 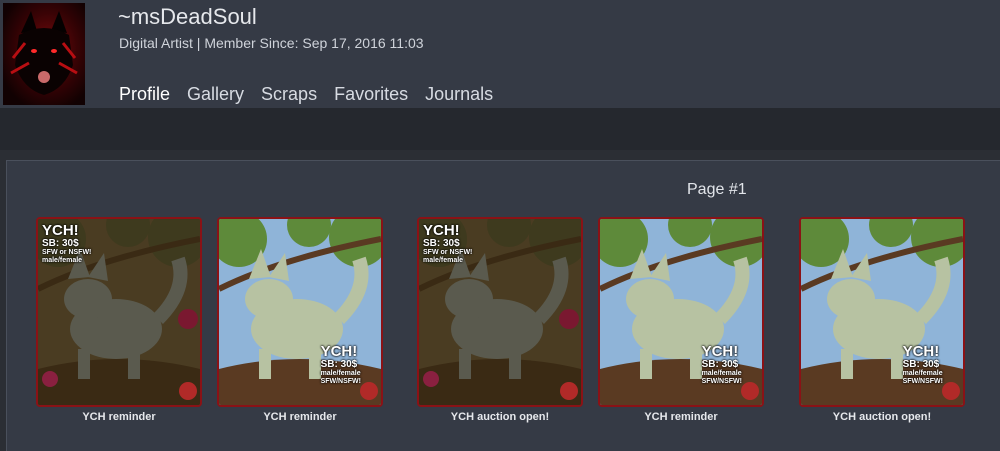 I want to click on page-label: Page #1, so click(x=717, y=189).